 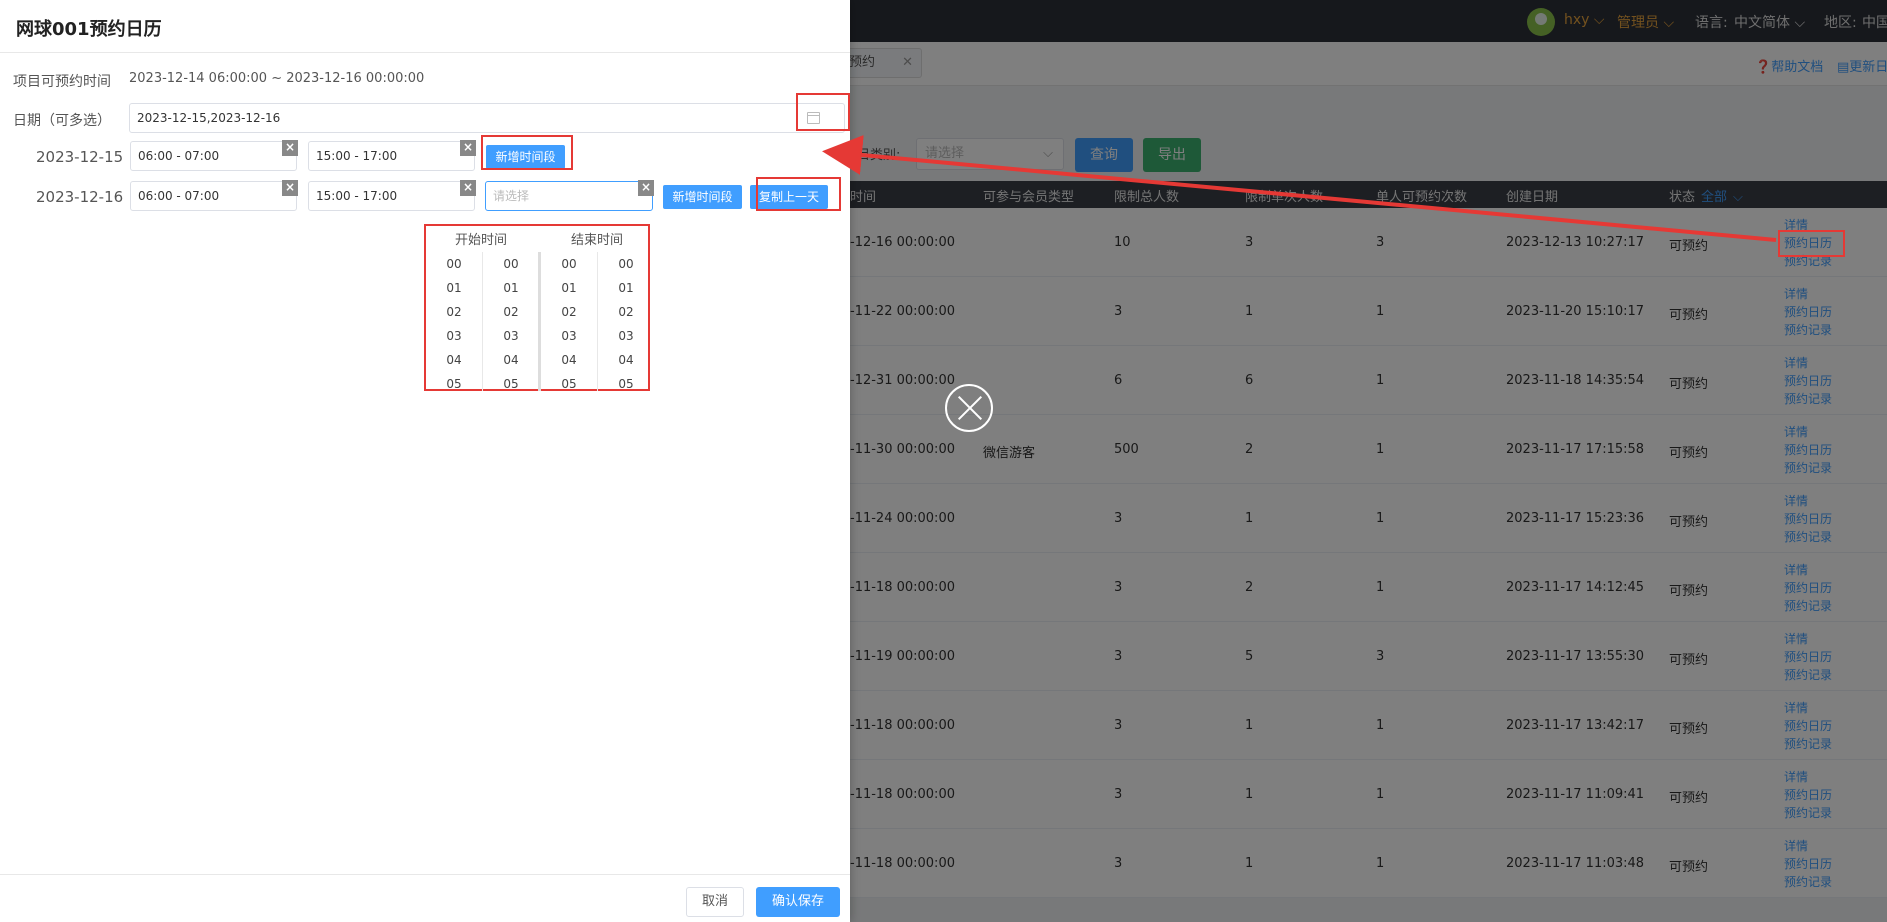 What do you see at coordinates (481, 240) in the screenshot?
I see `start-time-label: 开始时间` at bounding box center [481, 240].